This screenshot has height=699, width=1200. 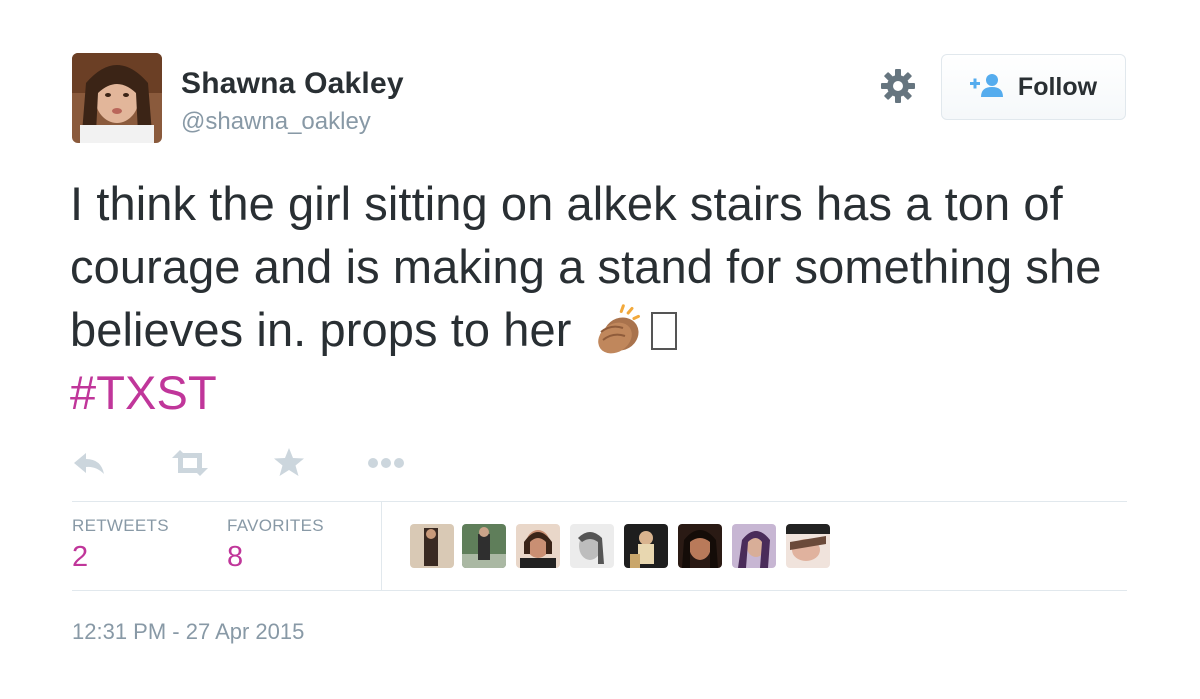 What do you see at coordinates (89, 465) in the screenshot?
I see `reply-icon` at bounding box center [89, 465].